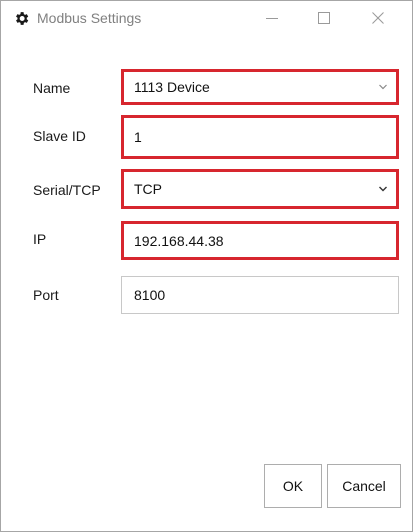 The height and width of the screenshot is (532, 413). Describe the element at coordinates (22, 18) in the screenshot. I see `gear-icon` at that location.